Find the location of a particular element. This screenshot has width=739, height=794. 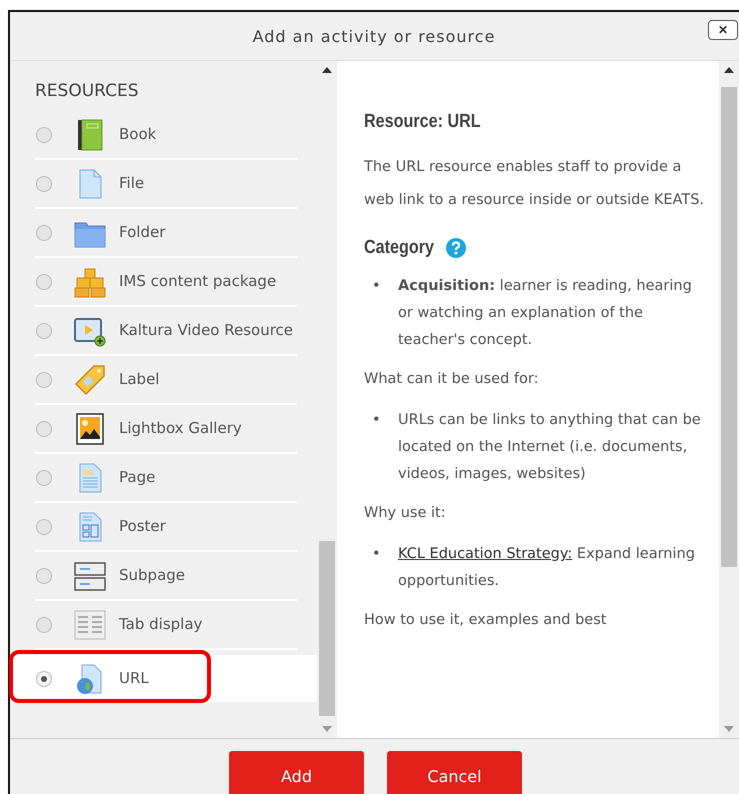

section-heading: Resource: URL is located at coordinates (422, 122).